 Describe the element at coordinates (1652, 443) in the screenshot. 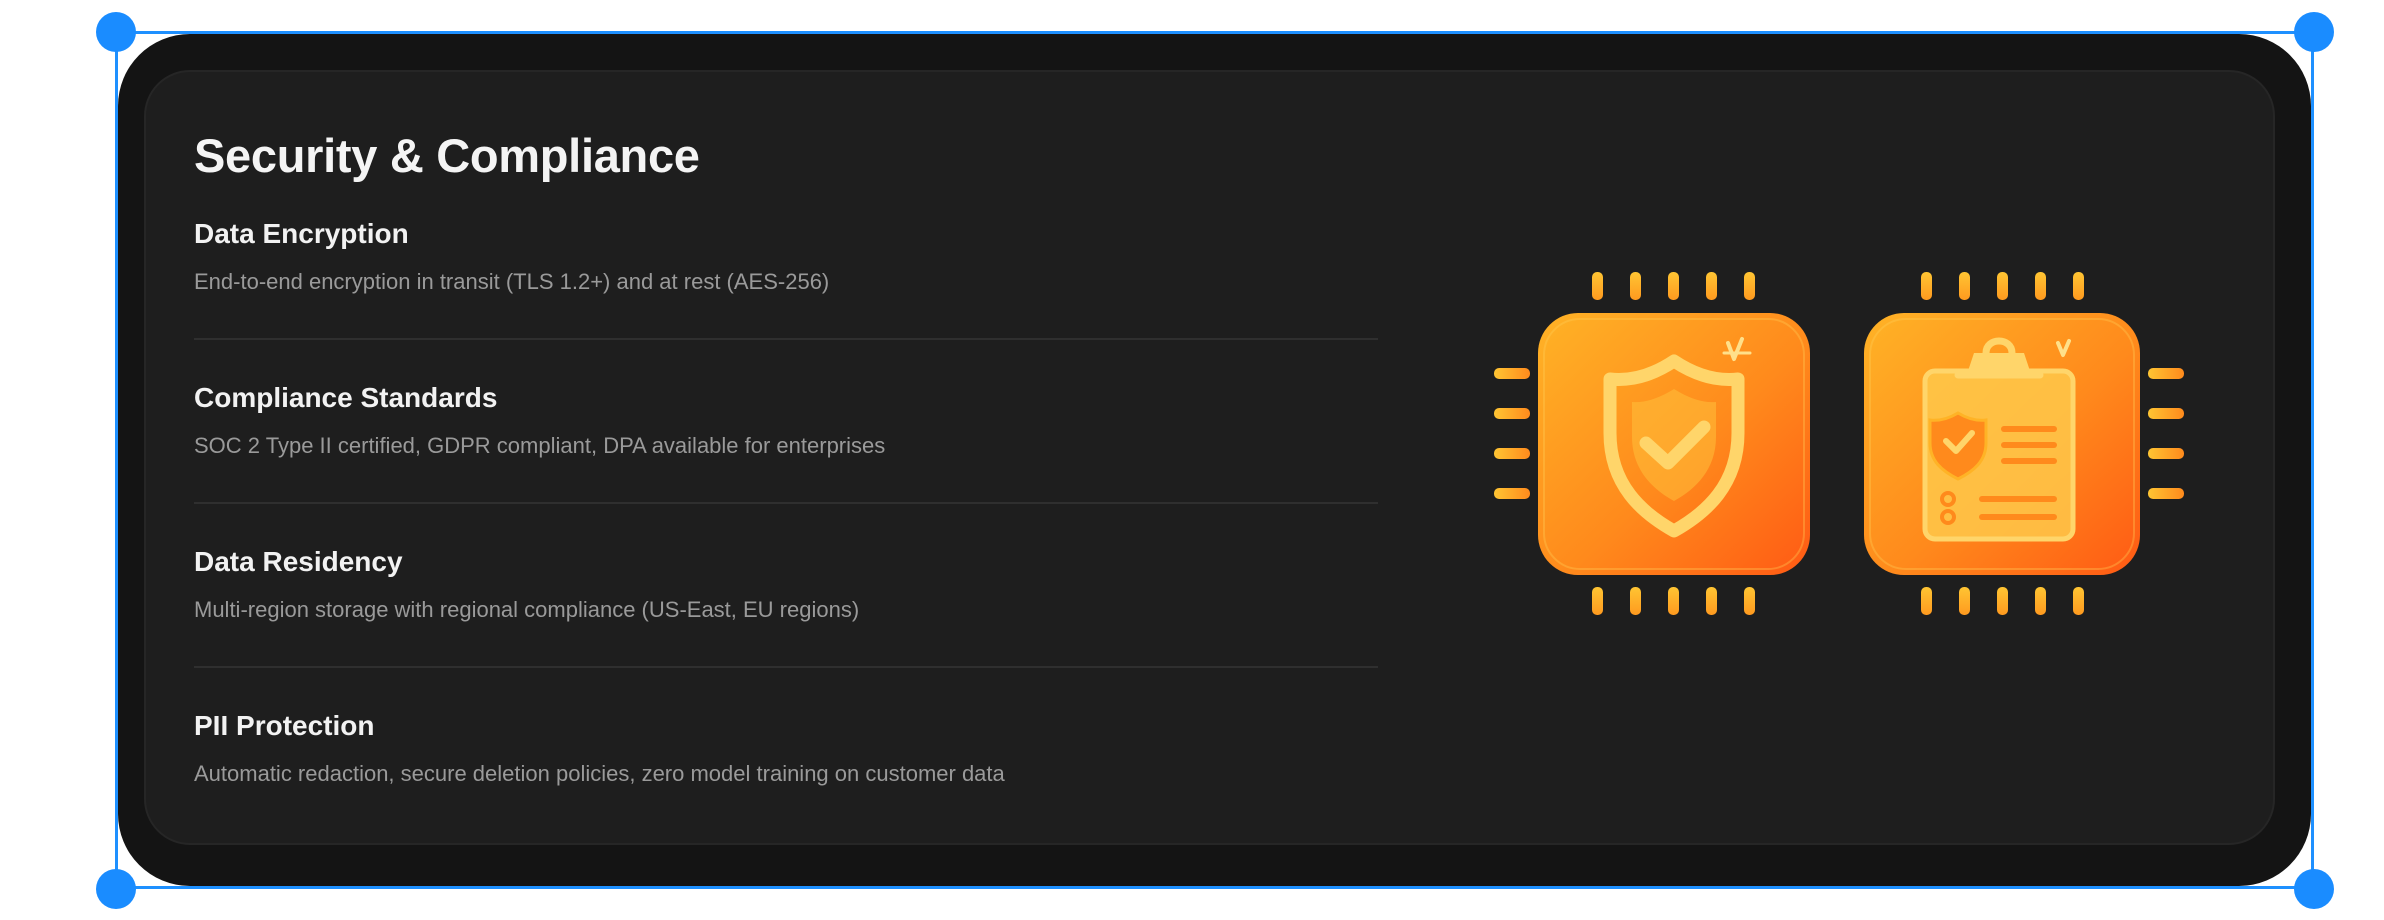

I see `shield-check-chip-icon` at that location.